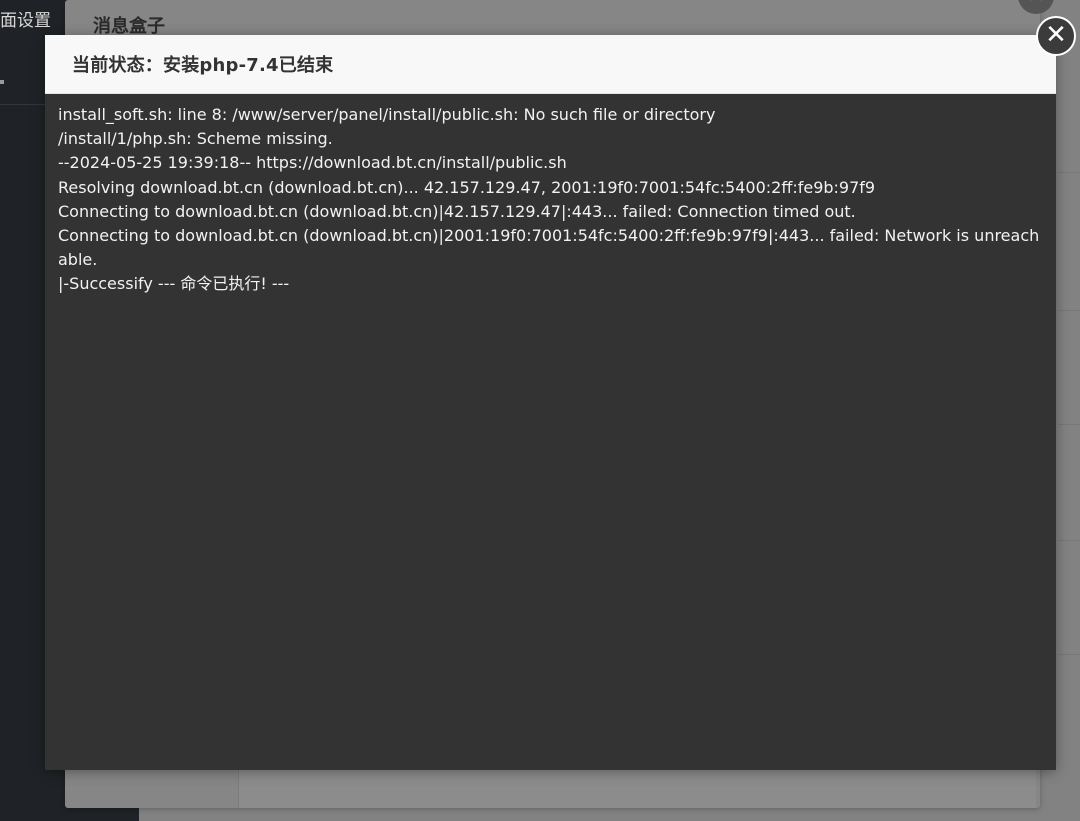 This screenshot has height=821, width=1080. What do you see at coordinates (30, 18) in the screenshot?
I see `sidebar-item-label: 面设置` at bounding box center [30, 18].